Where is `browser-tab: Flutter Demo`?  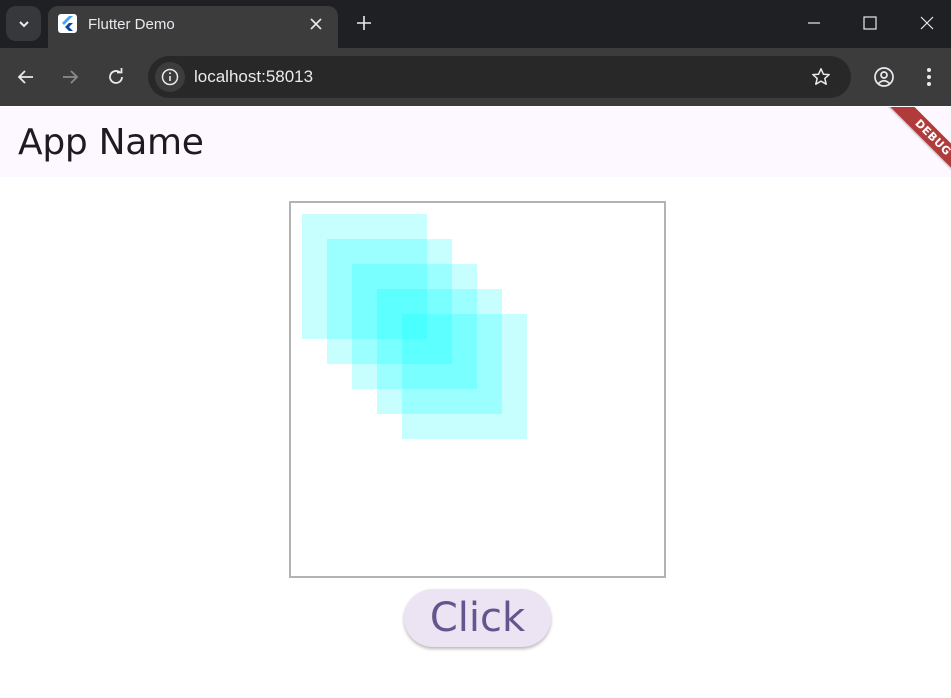 browser-tab: Flutter Demo is located at coordinates (193, 27).